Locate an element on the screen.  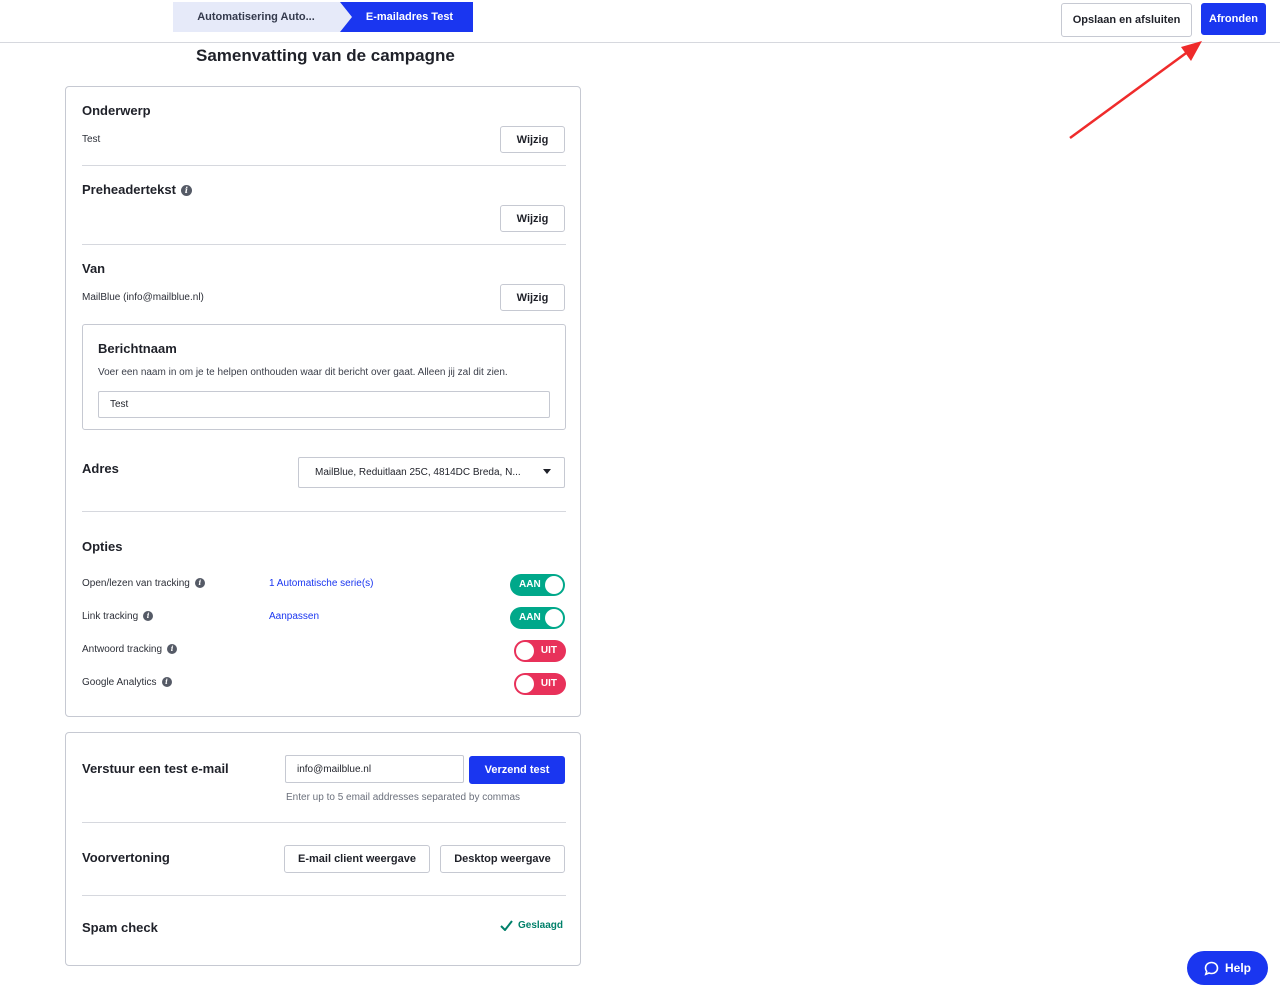
subject-value: Test is located at coordinates (91, 139).